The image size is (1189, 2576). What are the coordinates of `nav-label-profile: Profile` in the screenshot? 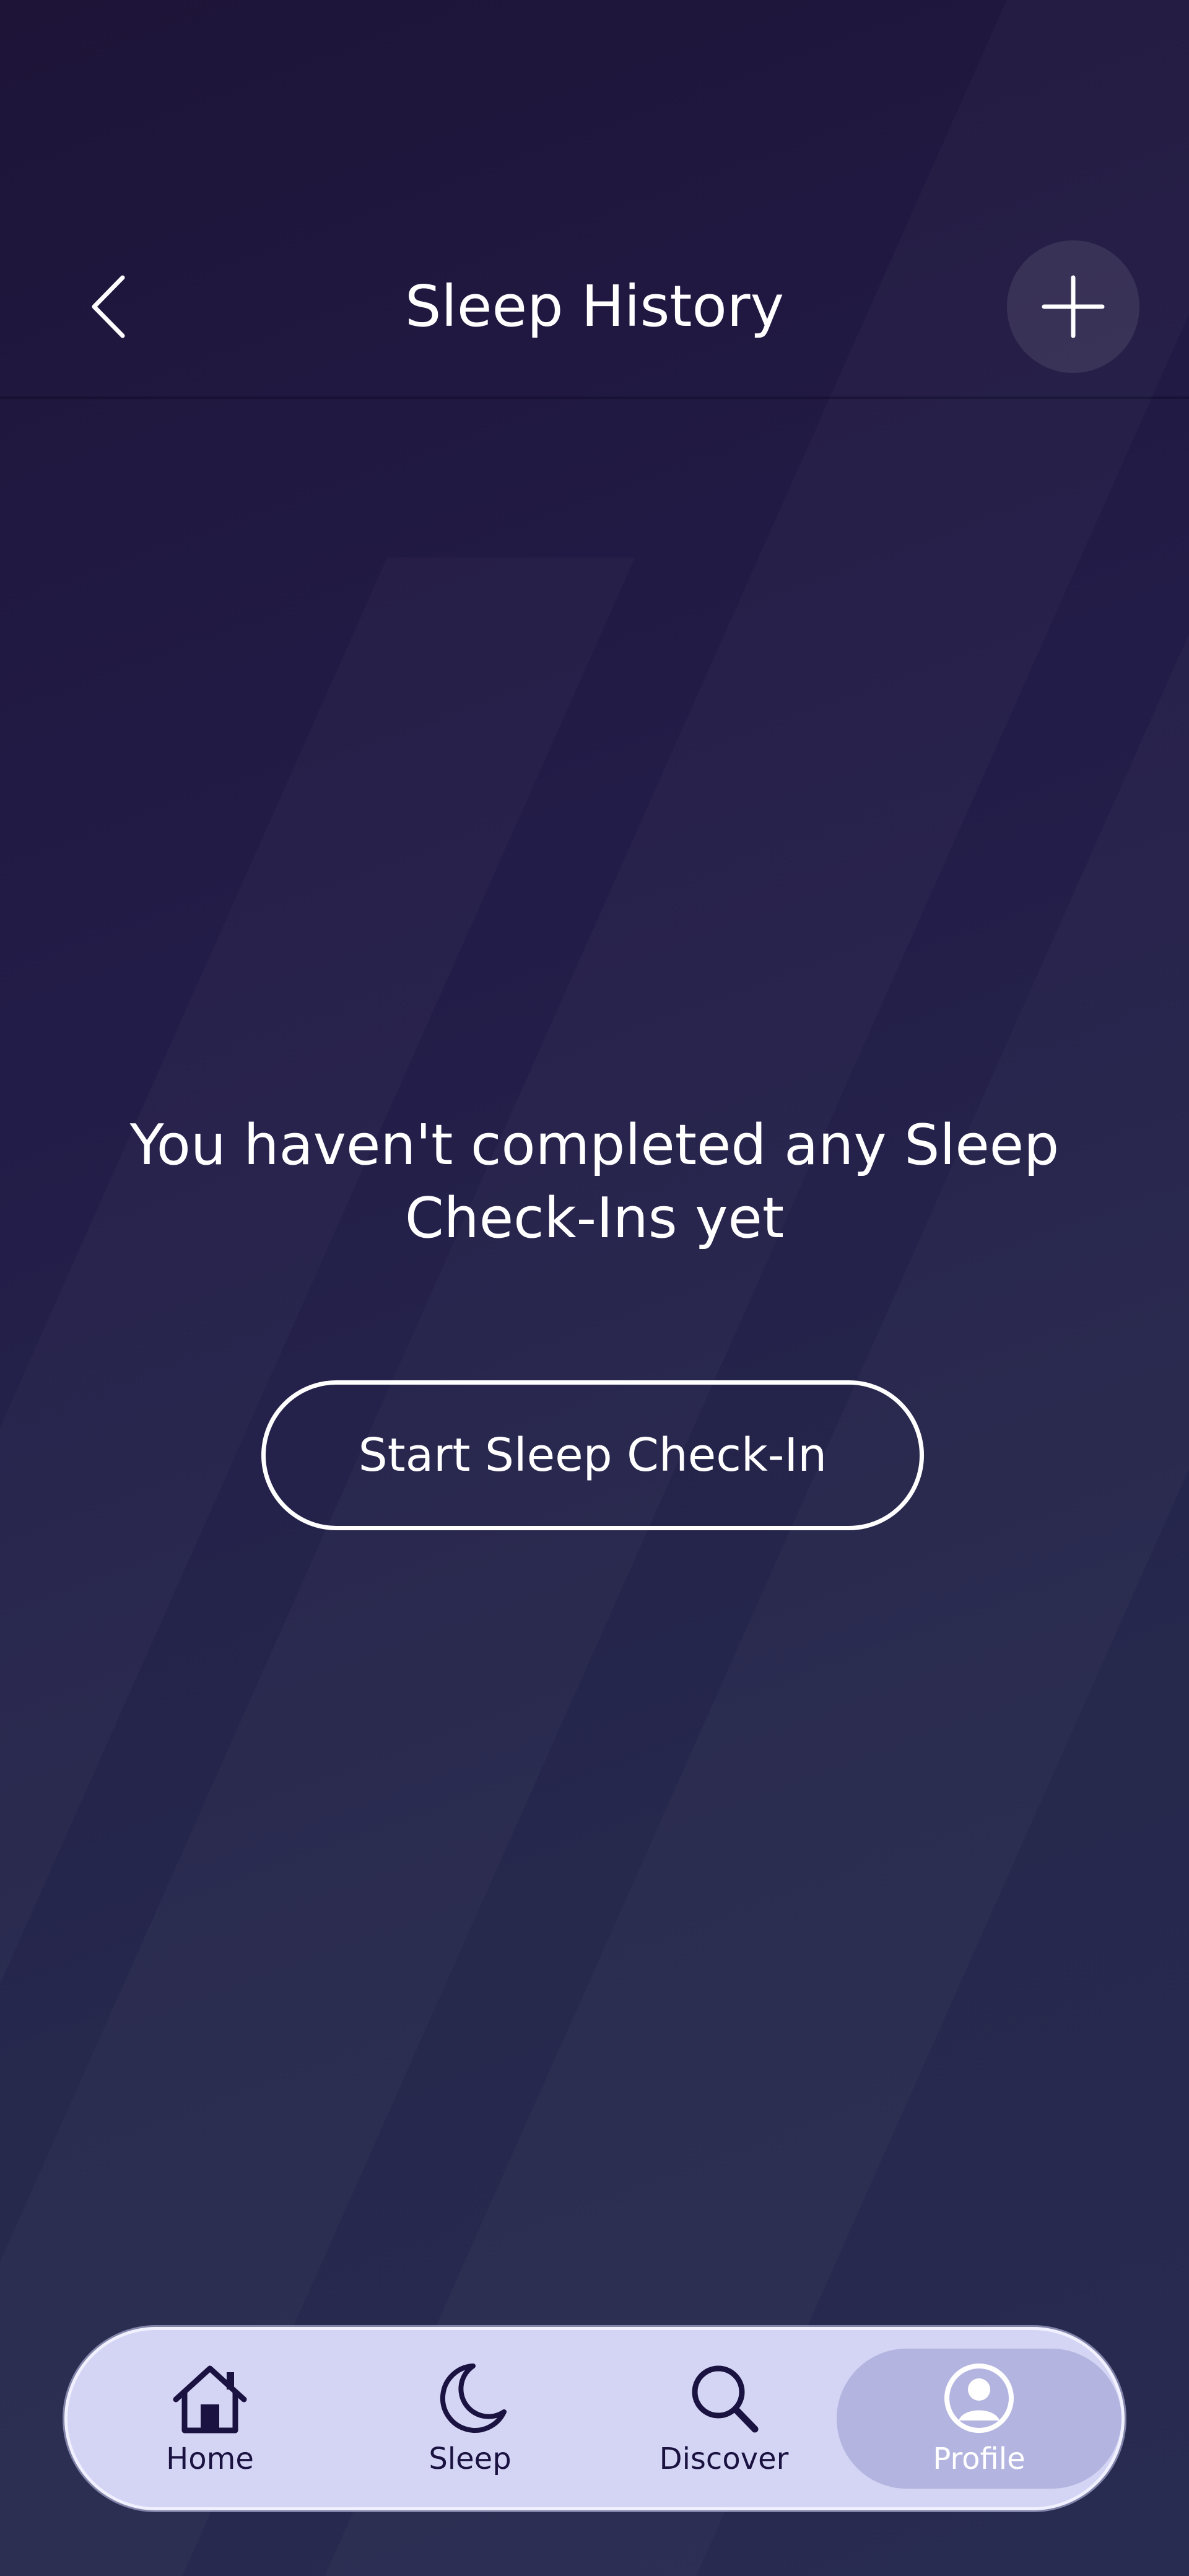 It's located at (979, 2459).